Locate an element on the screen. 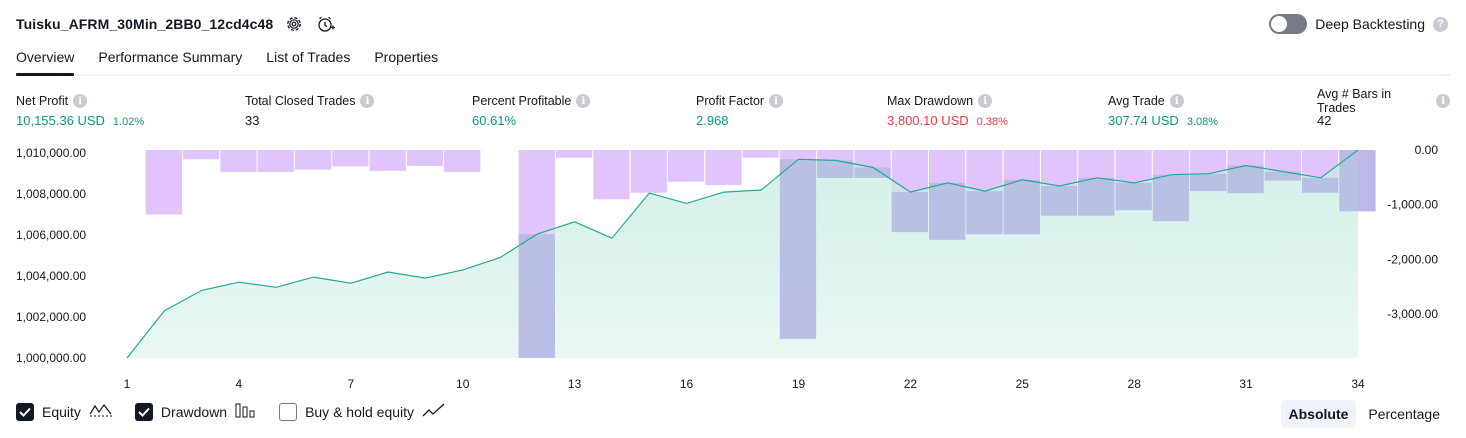 The image size is (1466, 438). x-axis-tick-label: 28 is located at coordinates (1135, 384).